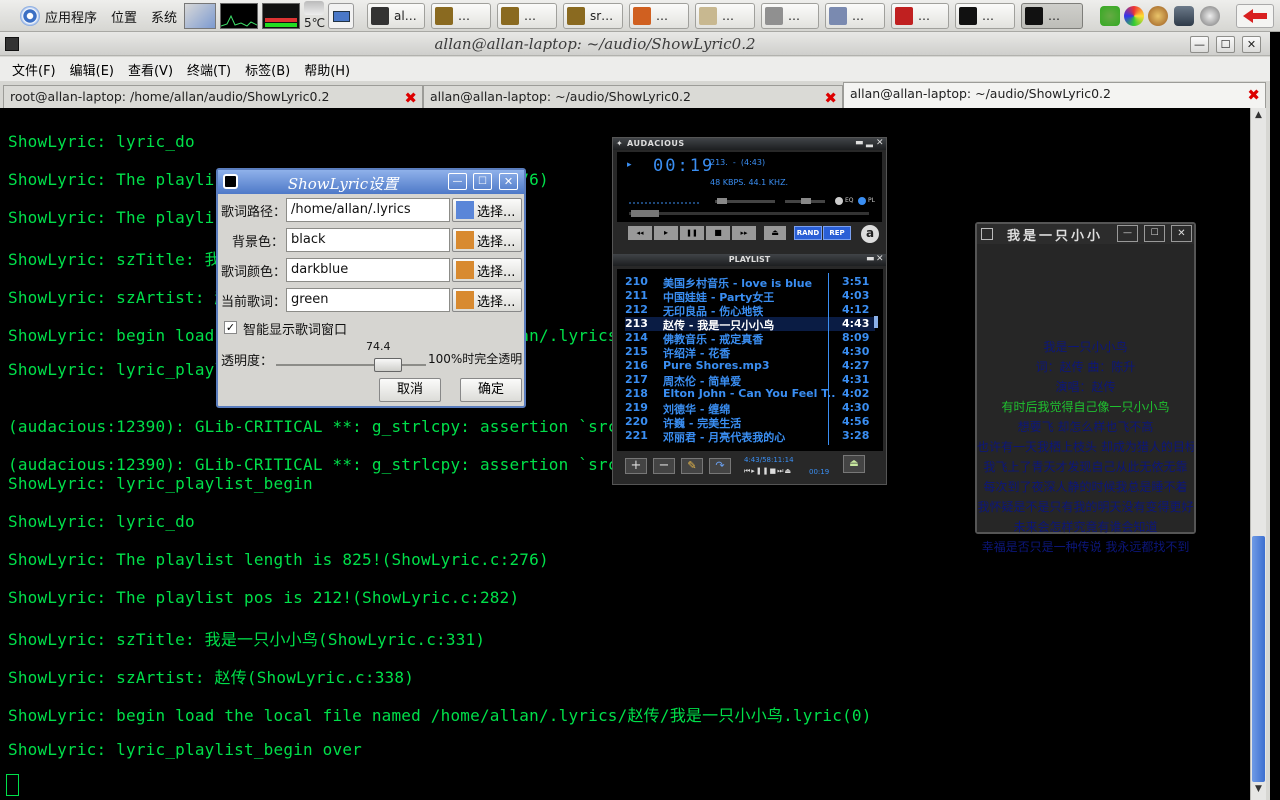  What do you see at coordinates (619, 143) in the screenshot?
I see `menu-icon: ✦` at bounding box center [619, 143].